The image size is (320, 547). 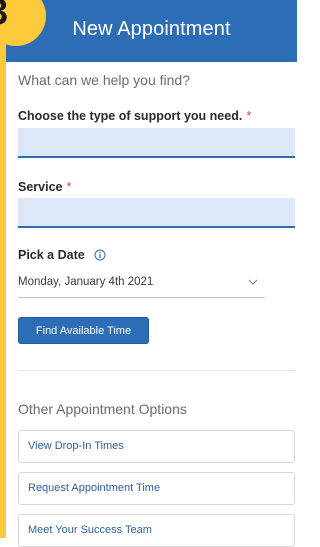 I want to click on meet-success-team-button: Meet Your Success Team, so click(x=156, y=530).